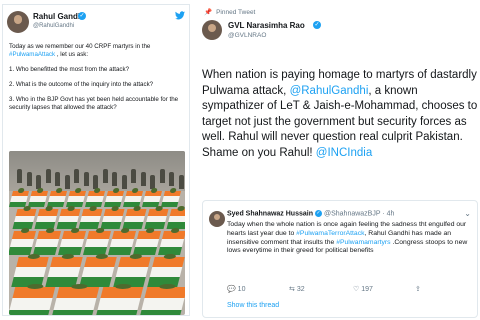 The height and width of the screenshot is (320, 480). What do you see at coordinates (356, 289) in the screenshot?
I see `heart-icon: ♡` at bounding box center [356, 289].